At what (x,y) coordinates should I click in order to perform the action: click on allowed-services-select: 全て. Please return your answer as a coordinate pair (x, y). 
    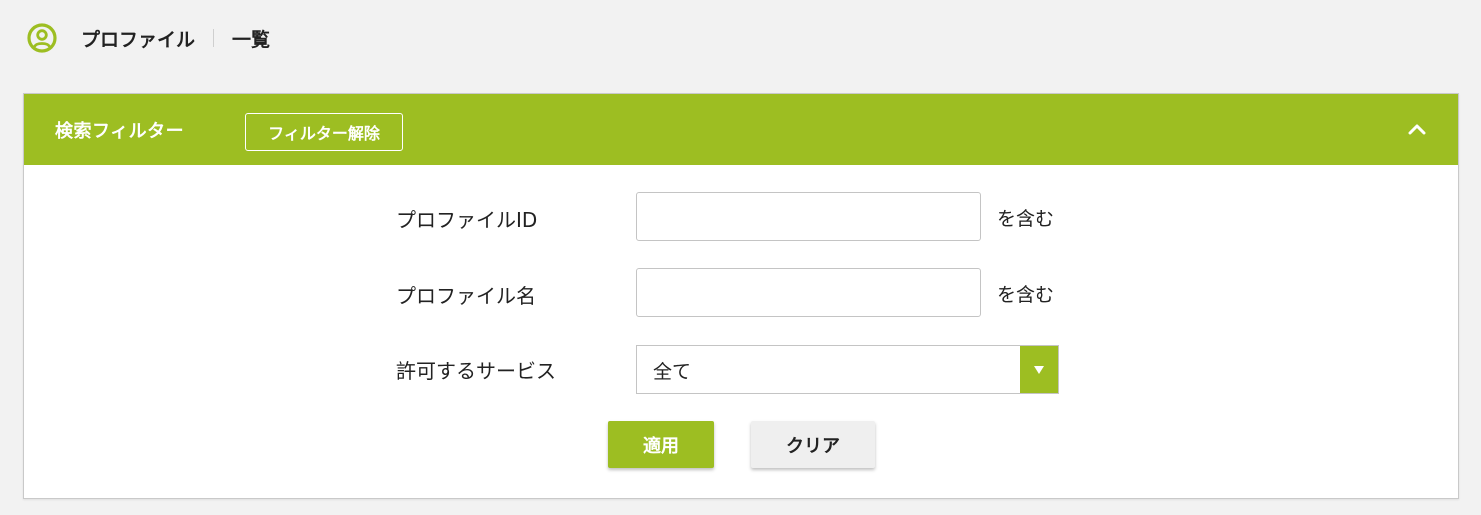
    Looking at the image, I should click on (847, 369).